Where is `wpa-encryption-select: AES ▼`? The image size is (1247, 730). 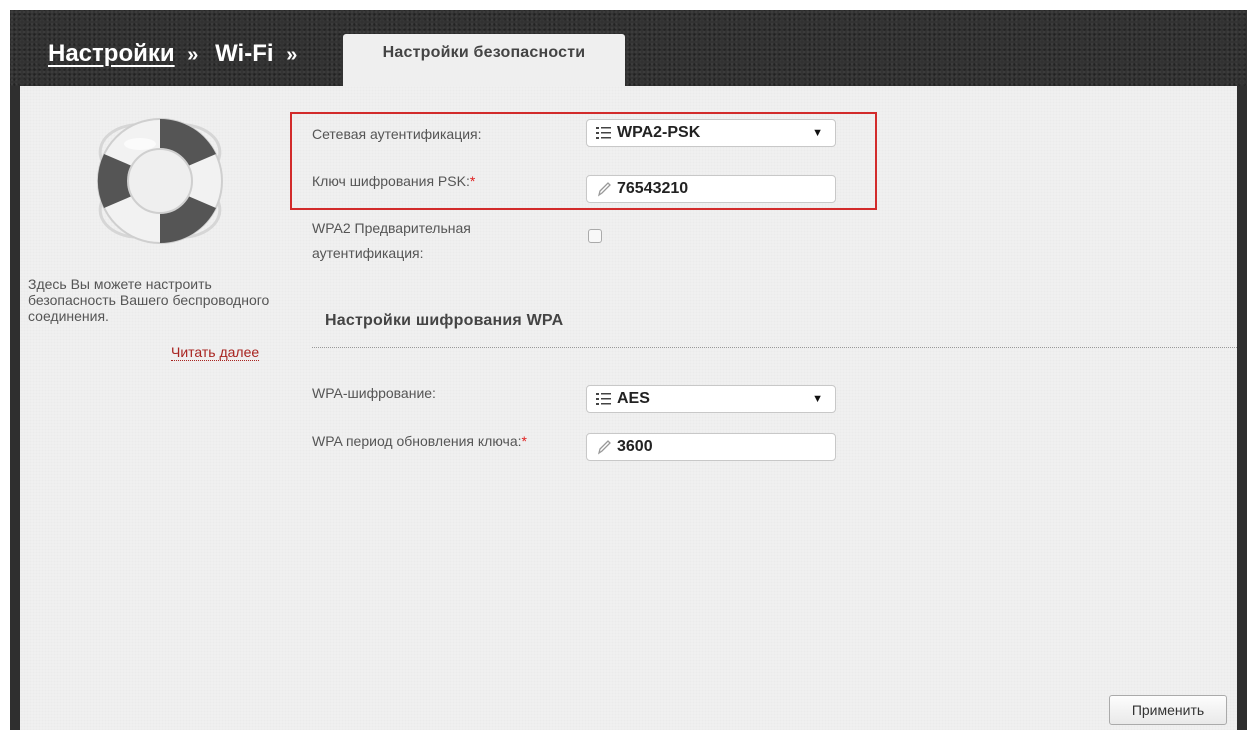 wpa-encryption-select: AES ▼ is located at coordinates (711, 399).